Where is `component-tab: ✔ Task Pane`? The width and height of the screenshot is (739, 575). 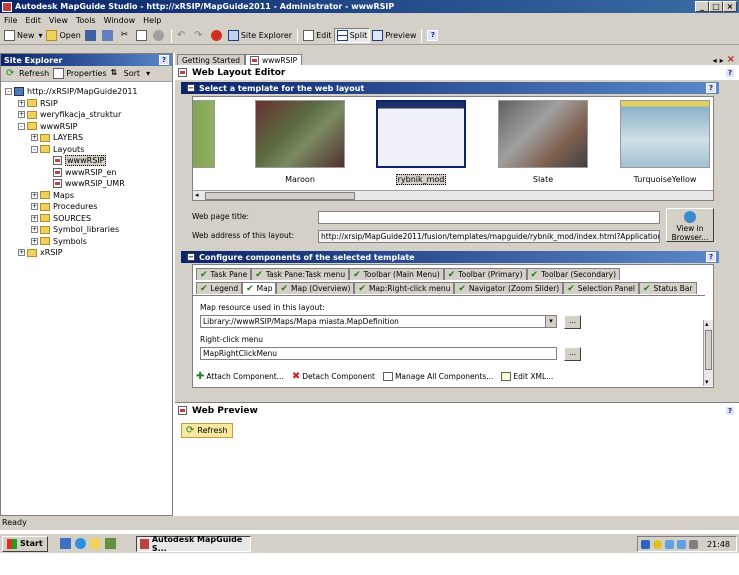
component-tab: ✔ Task Pane is located at coordinates (224, 274).